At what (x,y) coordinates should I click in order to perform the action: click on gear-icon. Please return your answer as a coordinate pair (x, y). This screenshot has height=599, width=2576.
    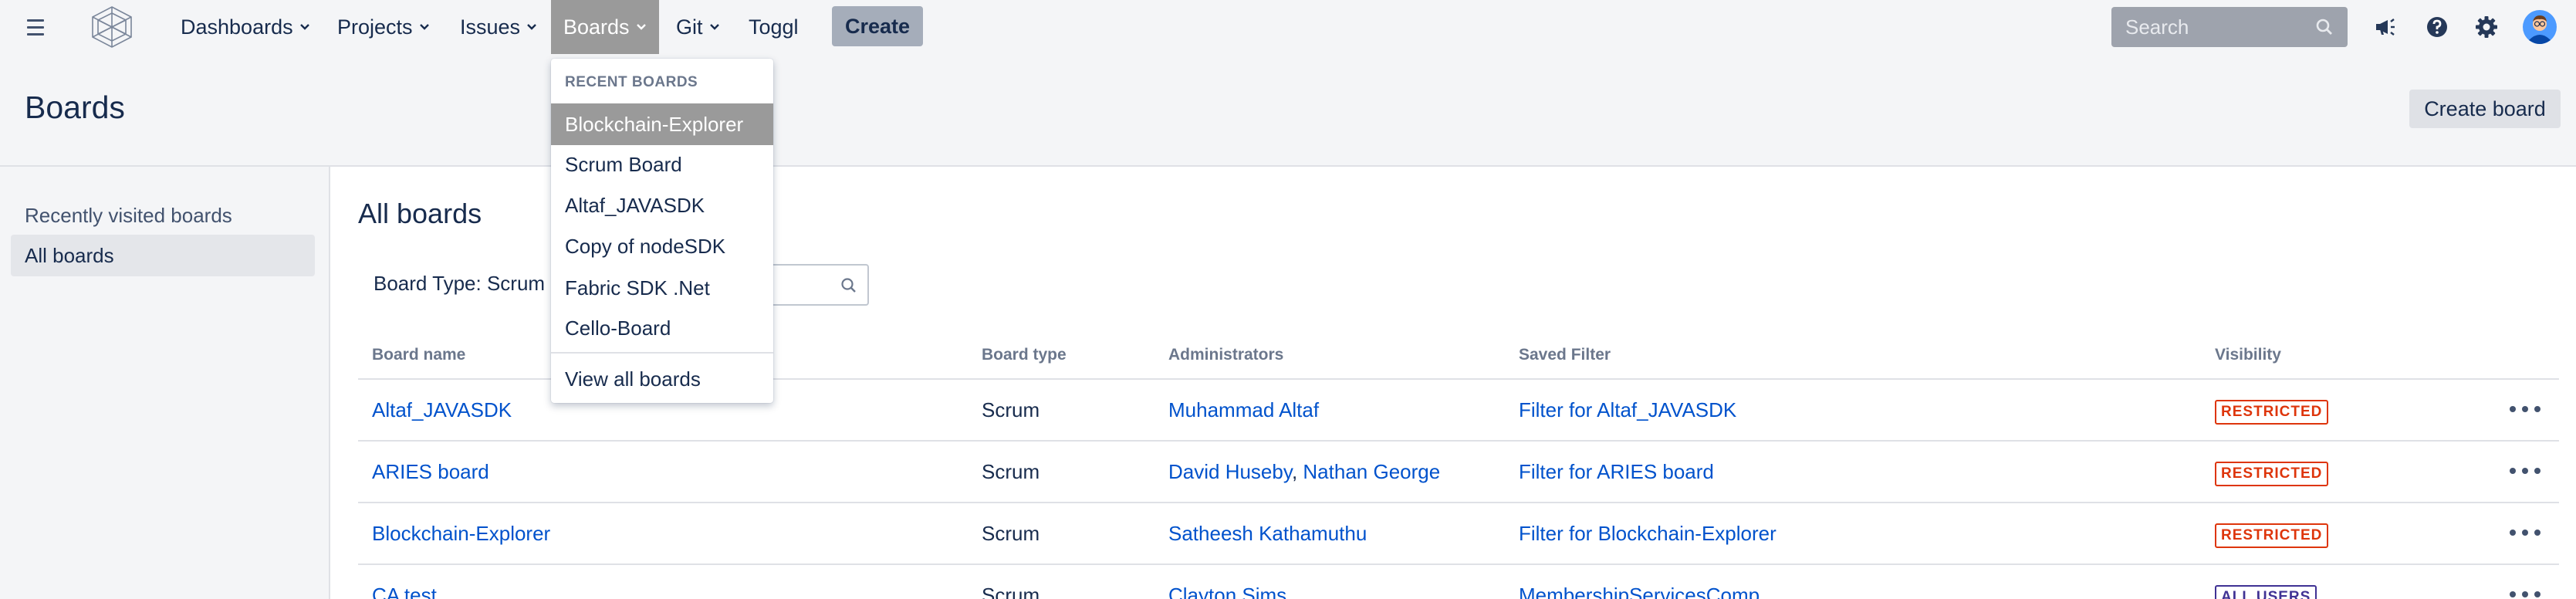
    Looking at the image, I should click on (2486, 27).